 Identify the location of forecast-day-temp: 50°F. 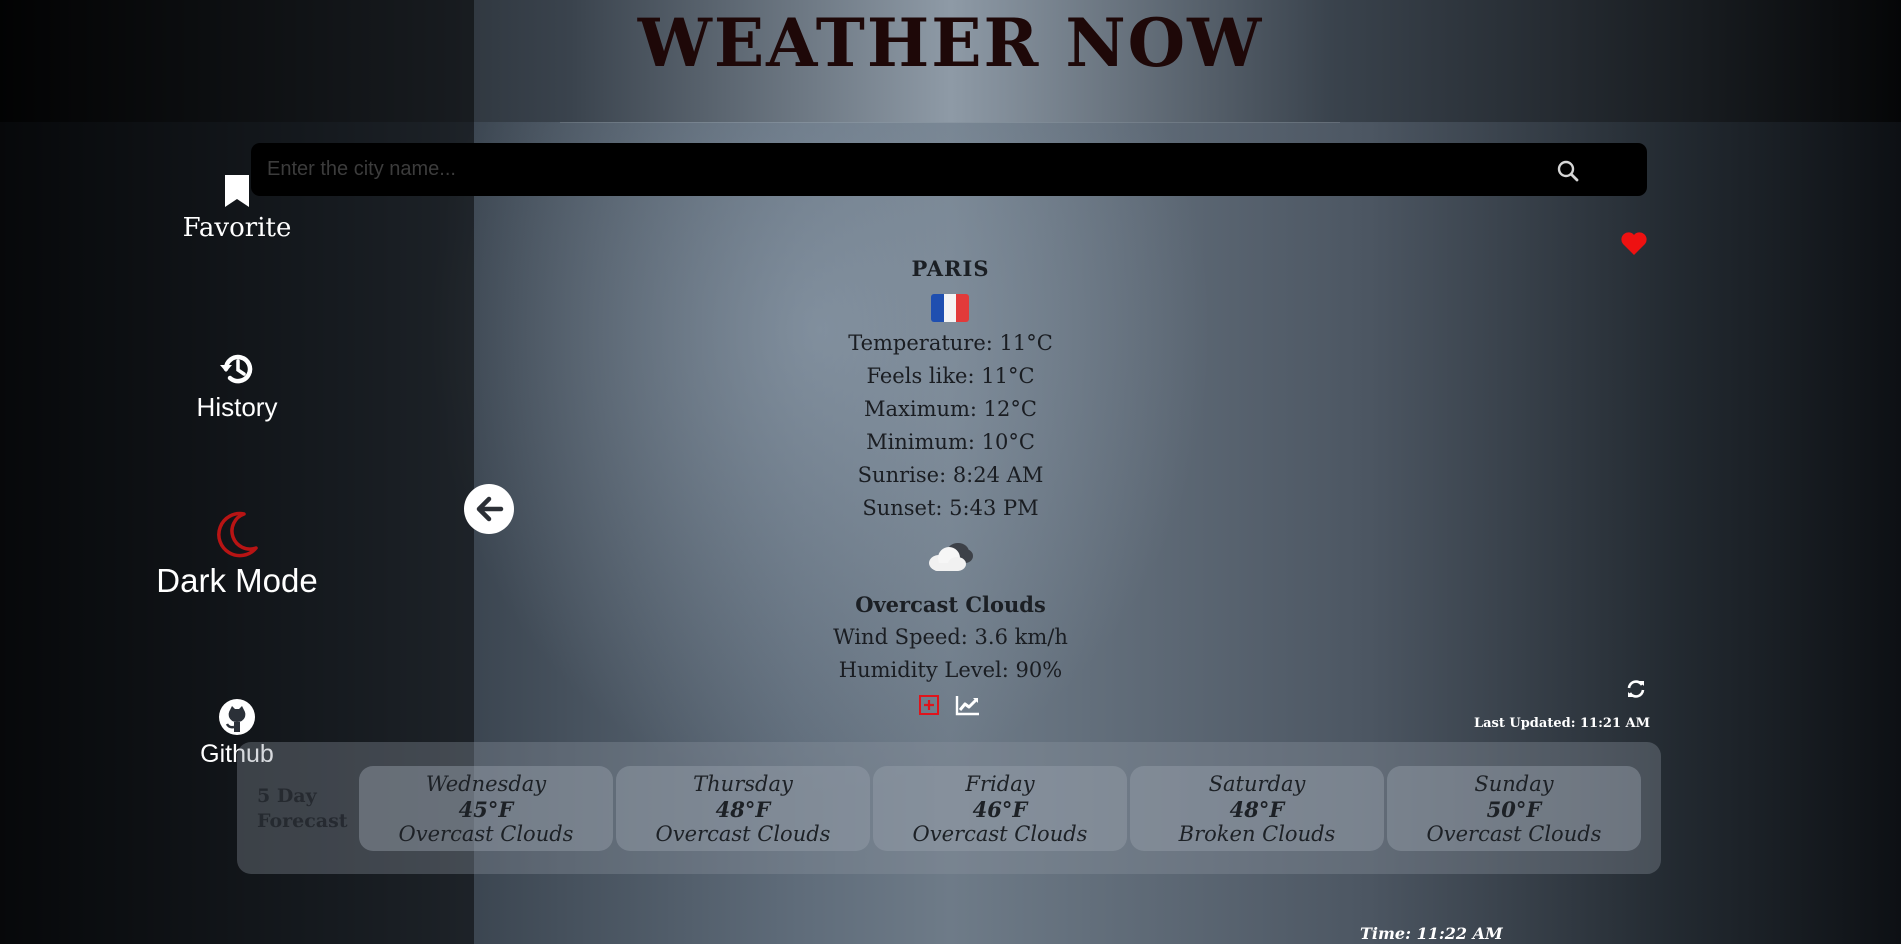
(1514, 809).